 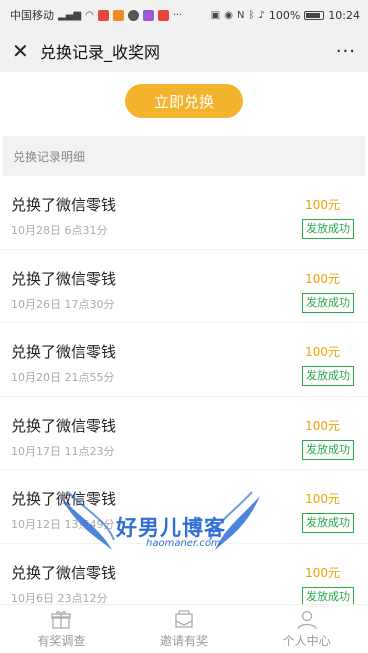 I want to click on more-icon: ···, so click(x=346, y=51).